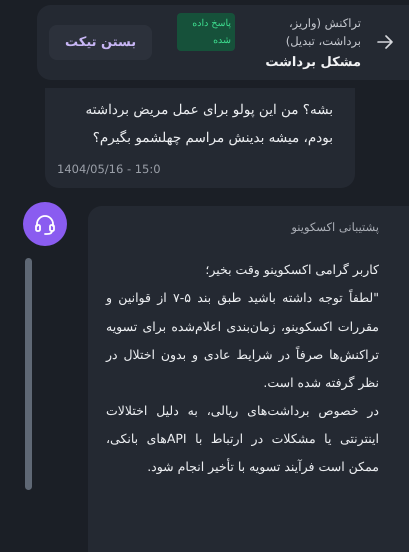 The image size is (409, 552). I want to click on message-paragraph: "لطفاً توجه داشته باشید طبق بند ۵-۷ از قوانین و مقررات اکسکوینو، زمان‌بندی اعلام‌شده برای تسویه تراکنش‌ها صرفاً در شرایط عادی و بدون اختلال در نظر گرفته شده است., so click(242, 340).